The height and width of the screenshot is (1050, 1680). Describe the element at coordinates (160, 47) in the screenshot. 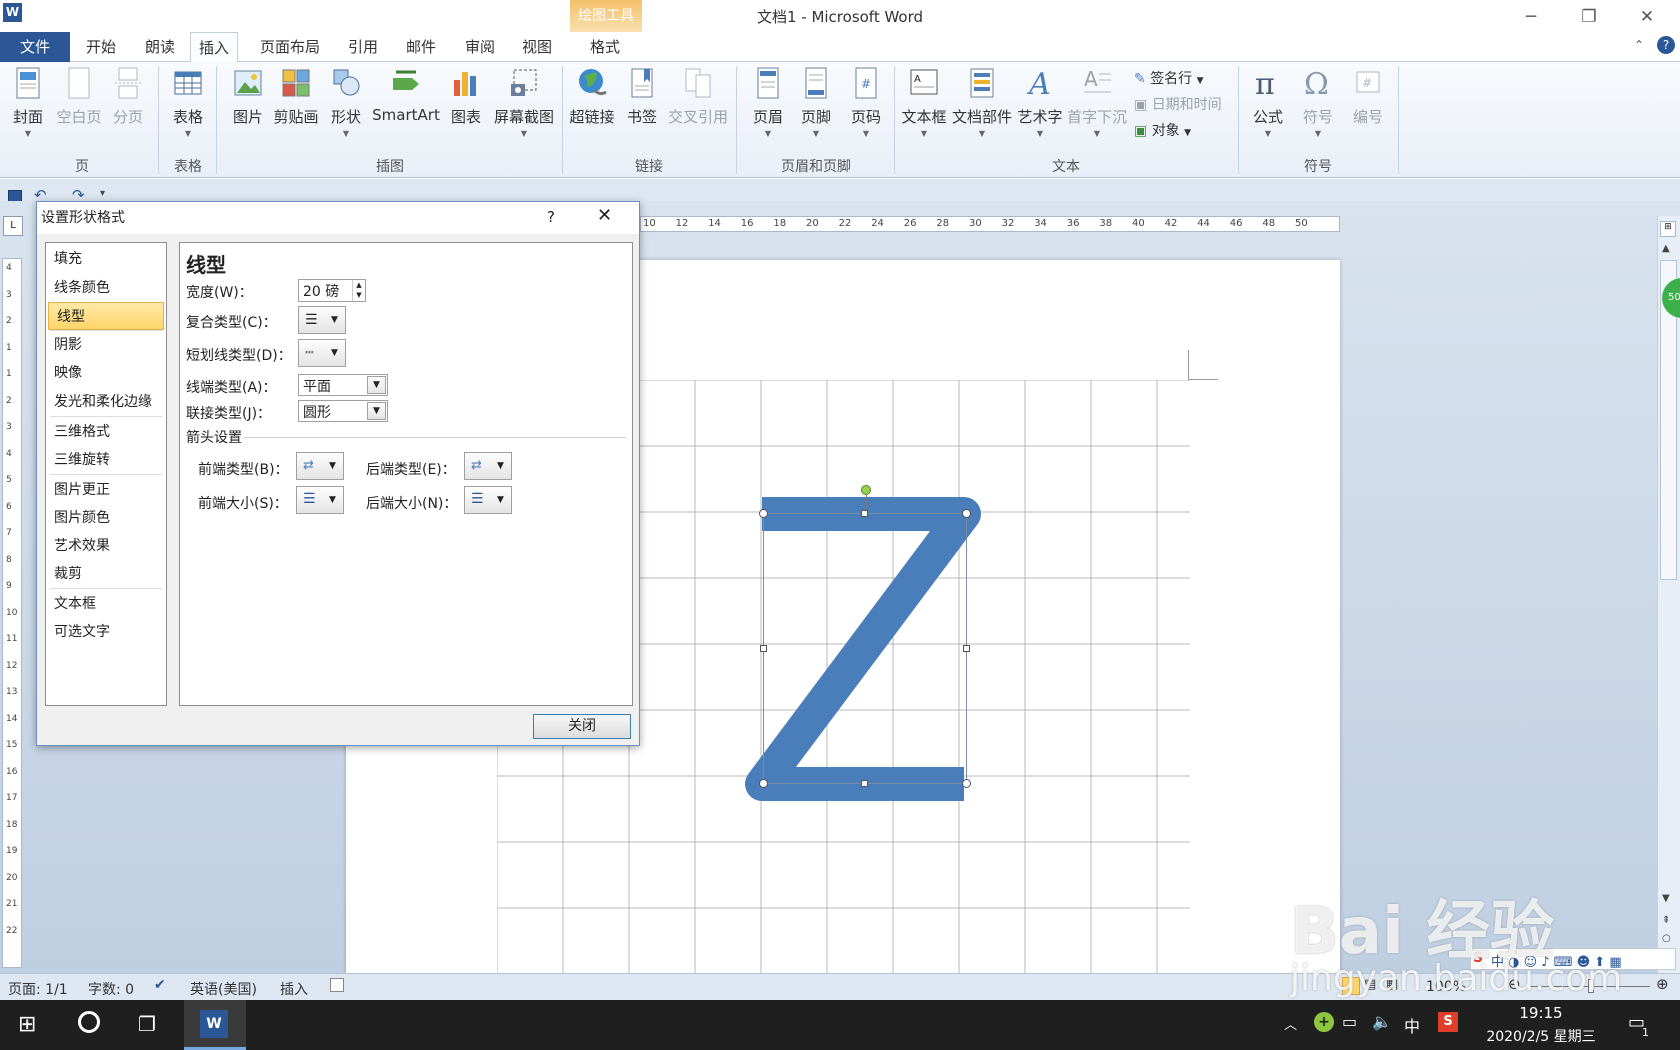

I see `tab-read-aloud: 朗读` at that location.